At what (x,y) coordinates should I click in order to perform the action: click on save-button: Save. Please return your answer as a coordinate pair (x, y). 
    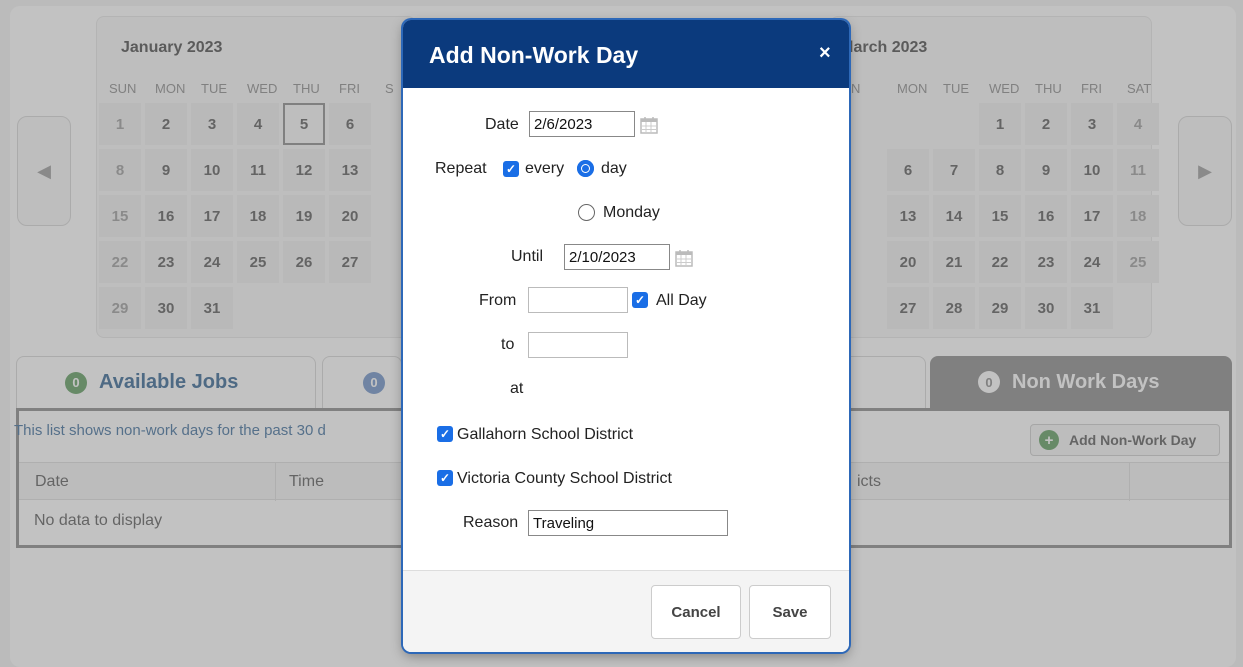
    Looking at the image, I should click on (790, 612).